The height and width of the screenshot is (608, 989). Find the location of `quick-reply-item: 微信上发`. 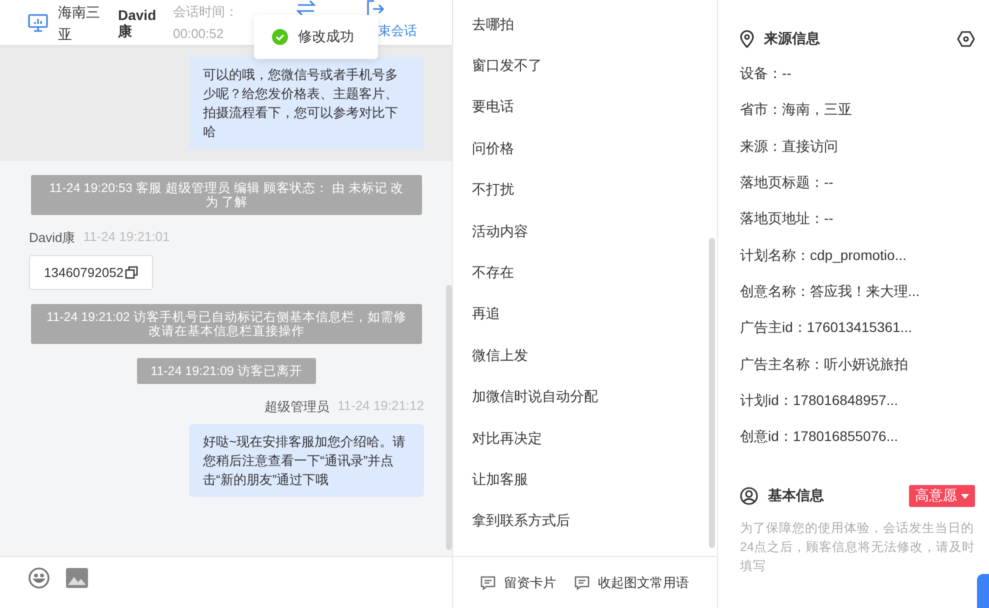

quick-reply-item: 微信上发 is located at coordinates (594, 356).